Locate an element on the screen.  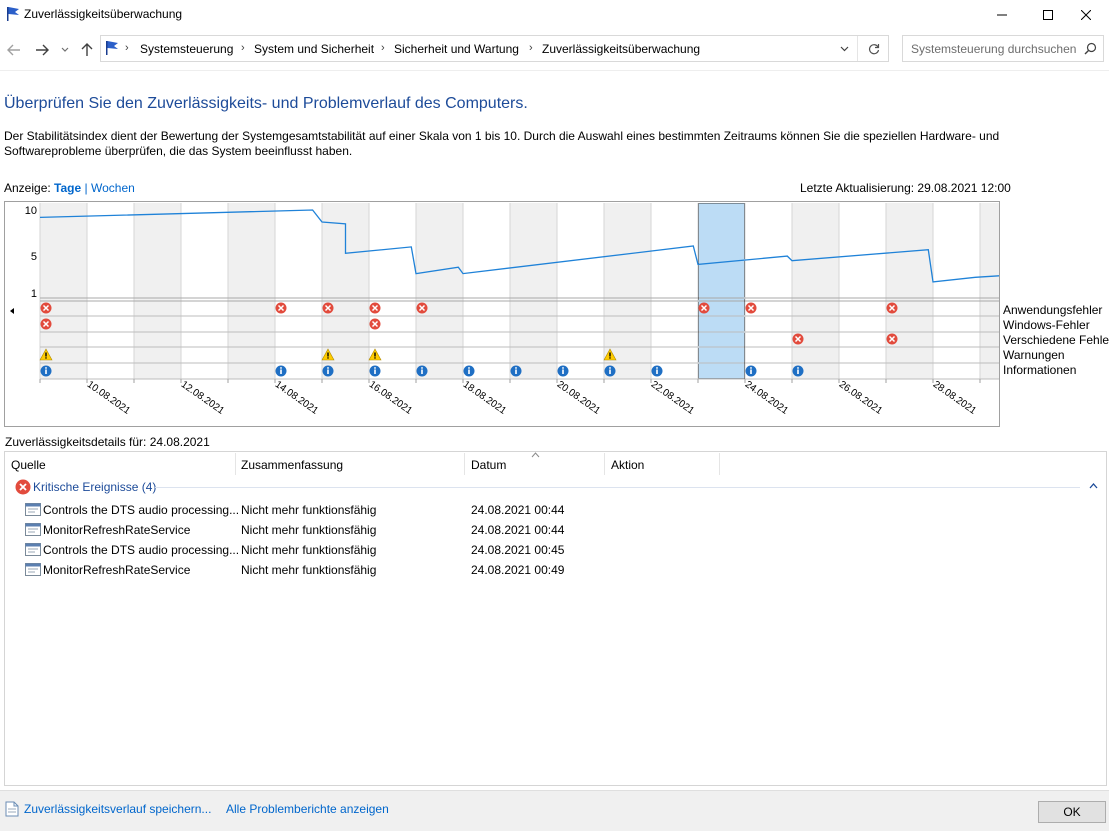
save-document-icon is located at coordinates (12, 809).